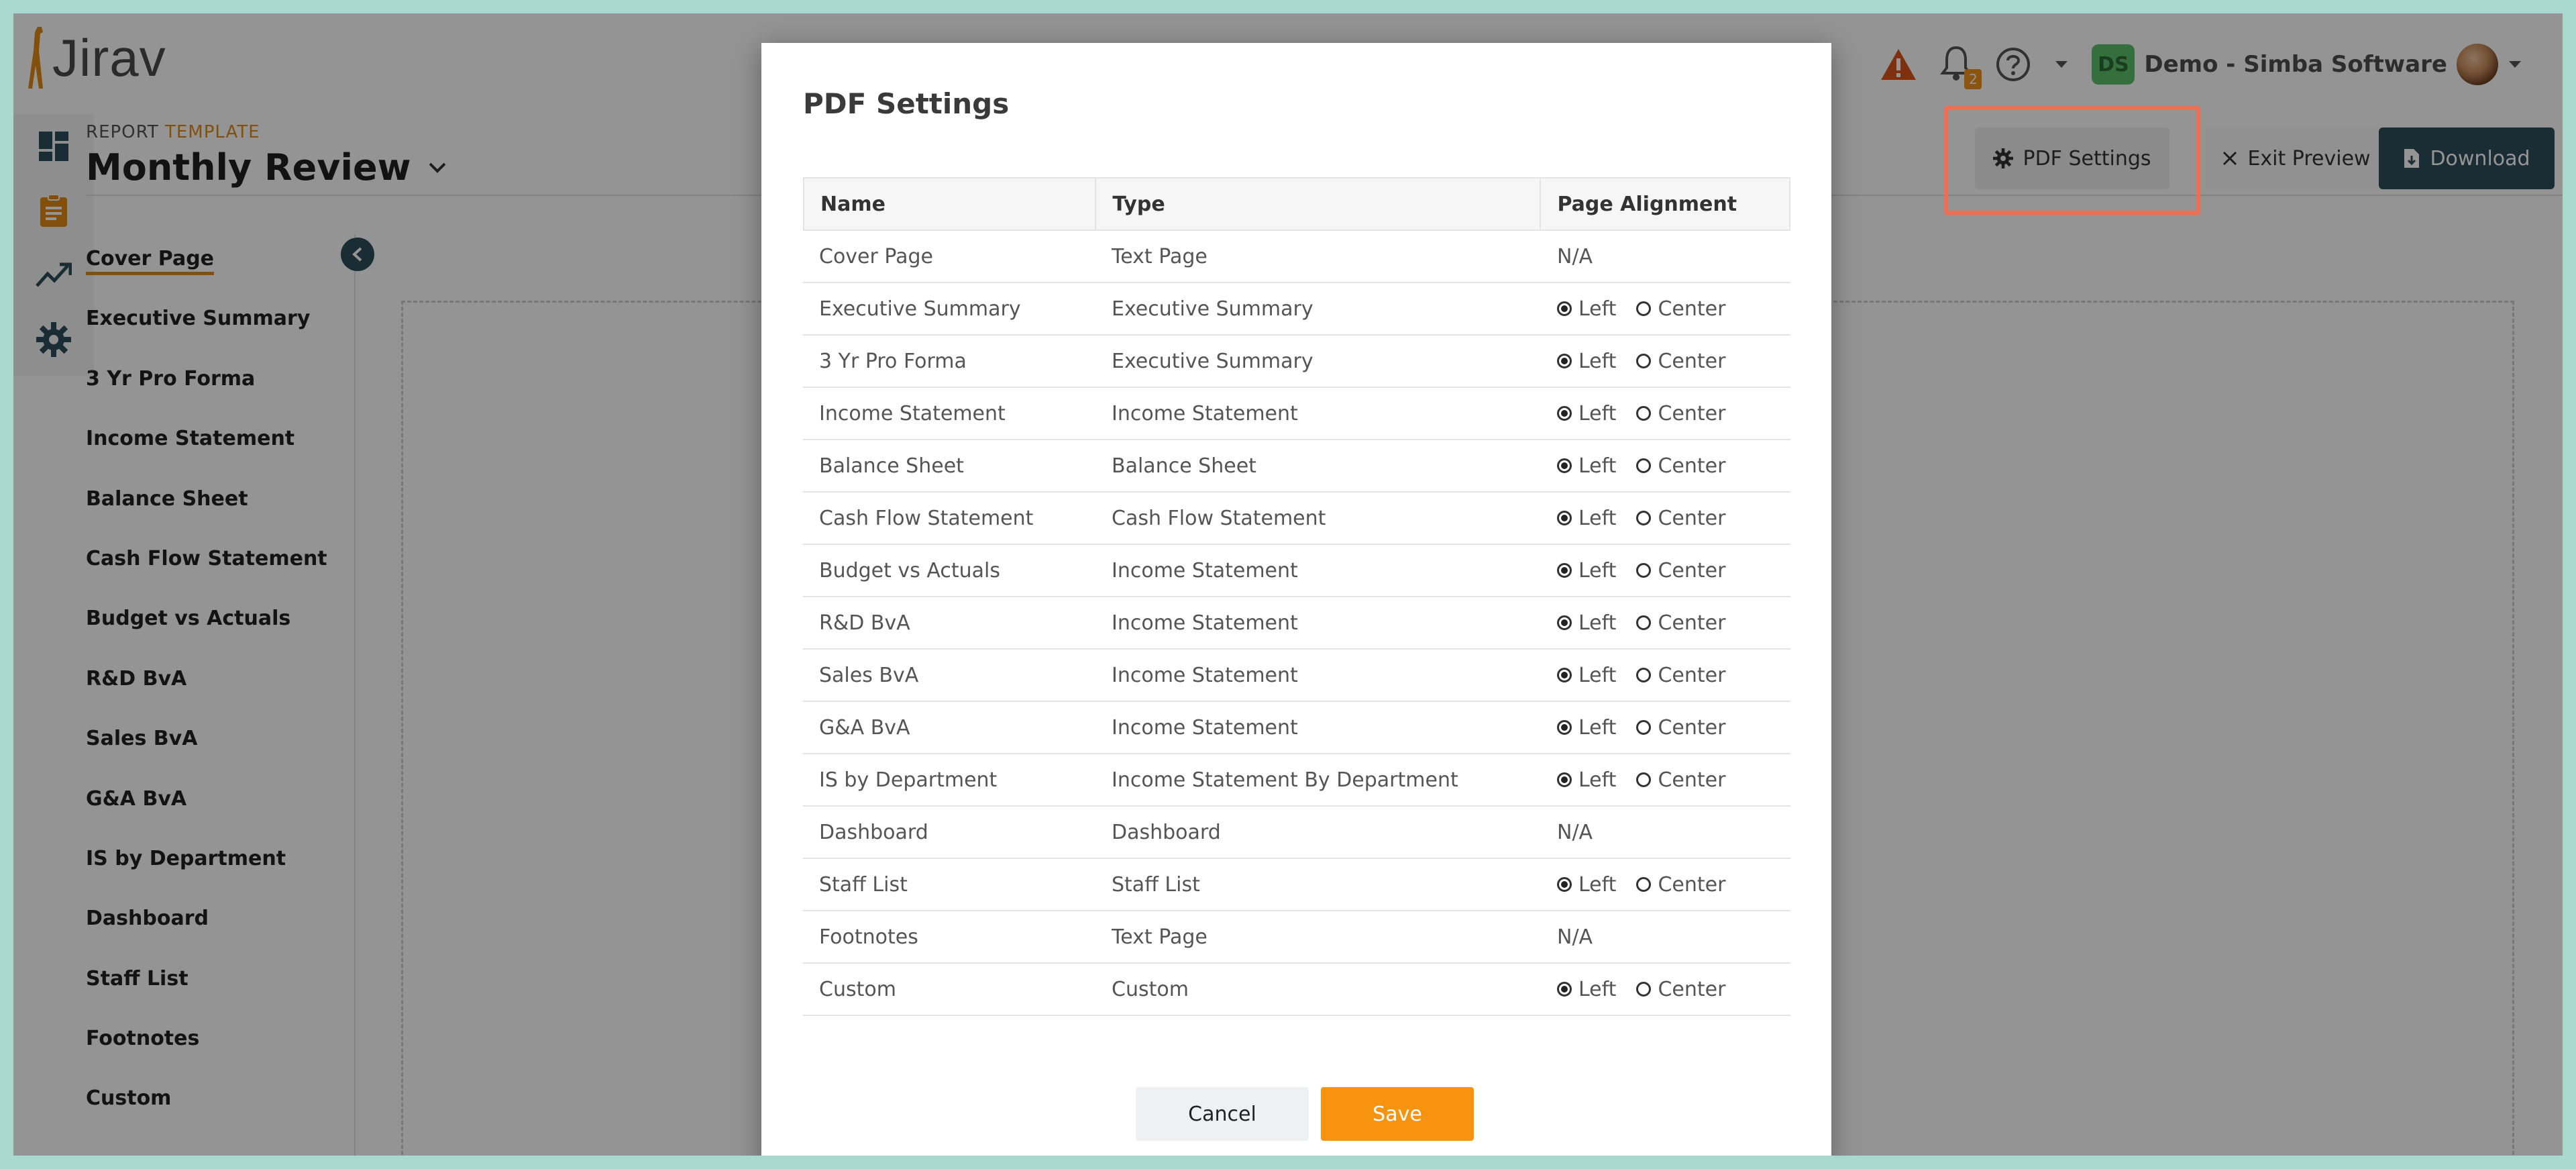  Describe the element at coordinates (869, 675) in the screenshot. I see `row-name: Sales BvA` at that location.